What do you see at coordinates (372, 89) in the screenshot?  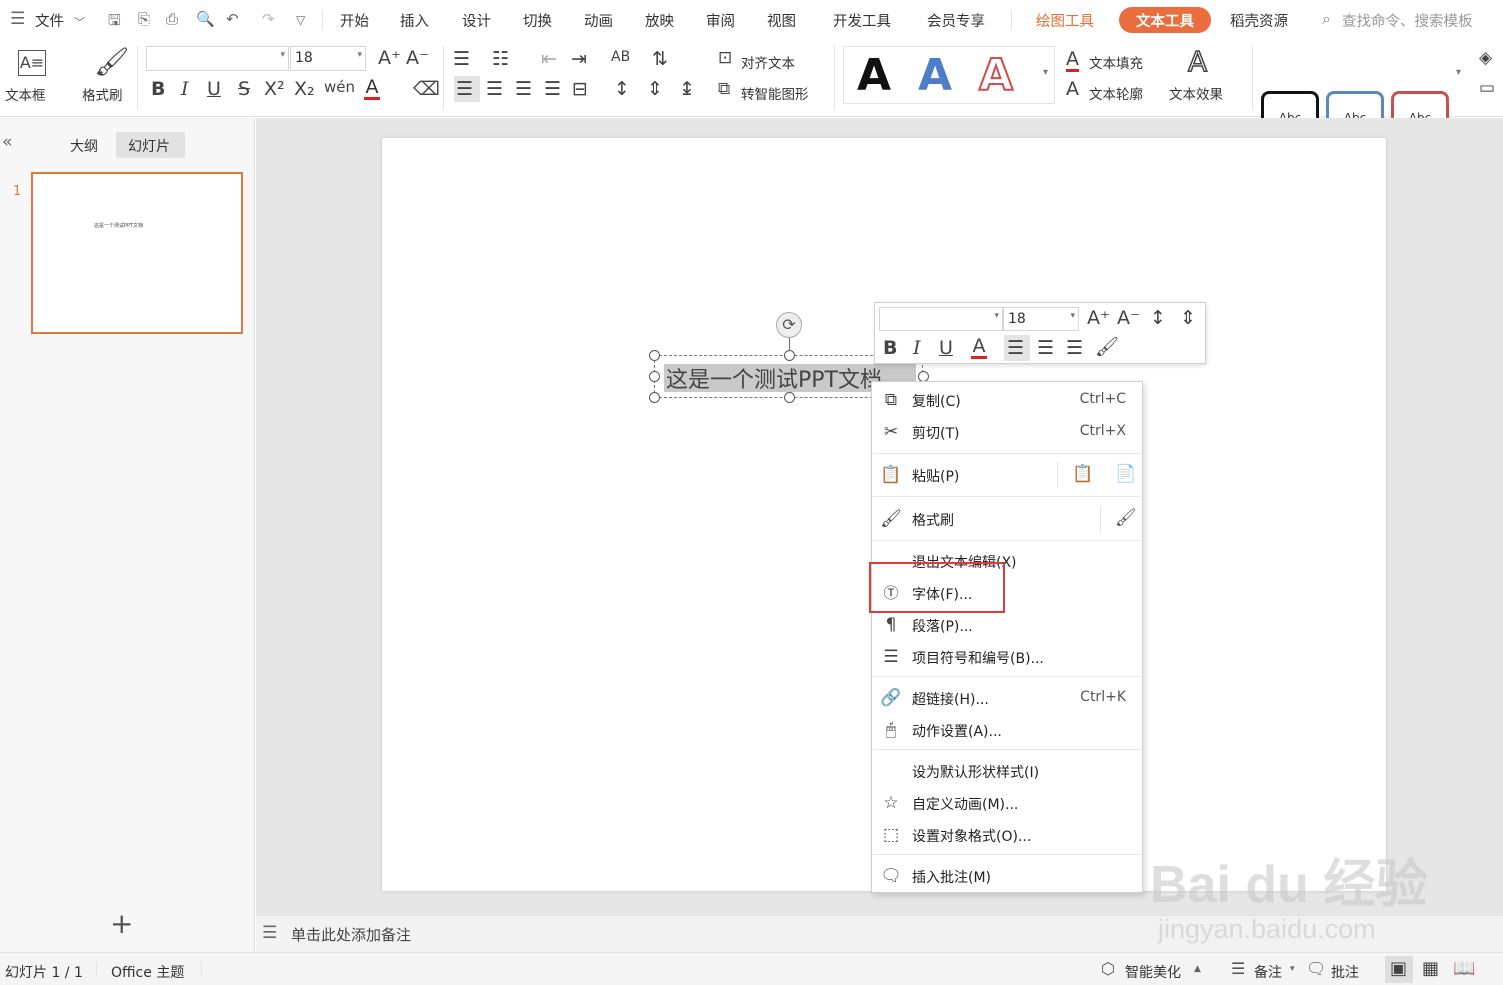 I see `font-color-icon: A` at bounding box center [372, 89].